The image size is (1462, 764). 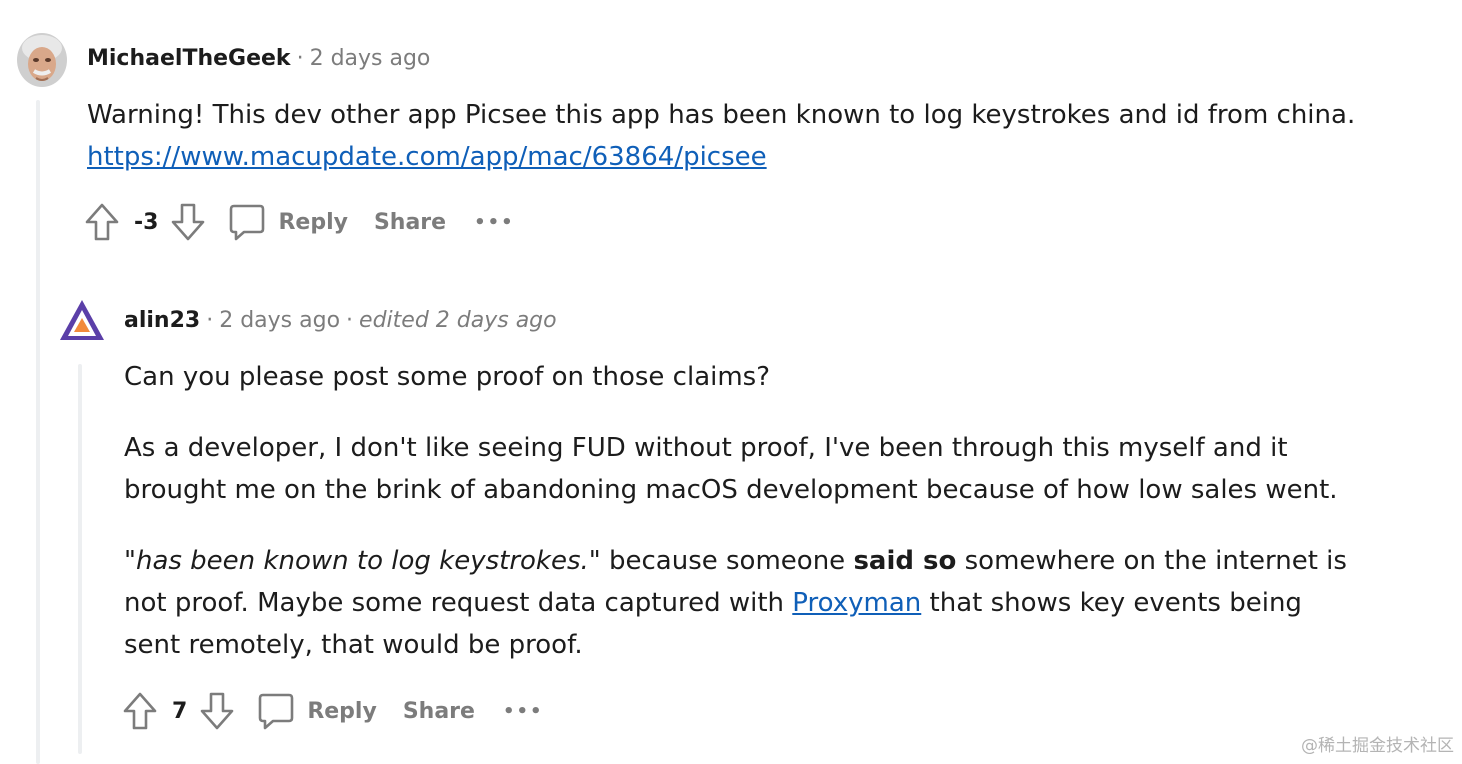 I want to click on comment-actions: 7 Reply Share •••, so click(x=332, y=711).